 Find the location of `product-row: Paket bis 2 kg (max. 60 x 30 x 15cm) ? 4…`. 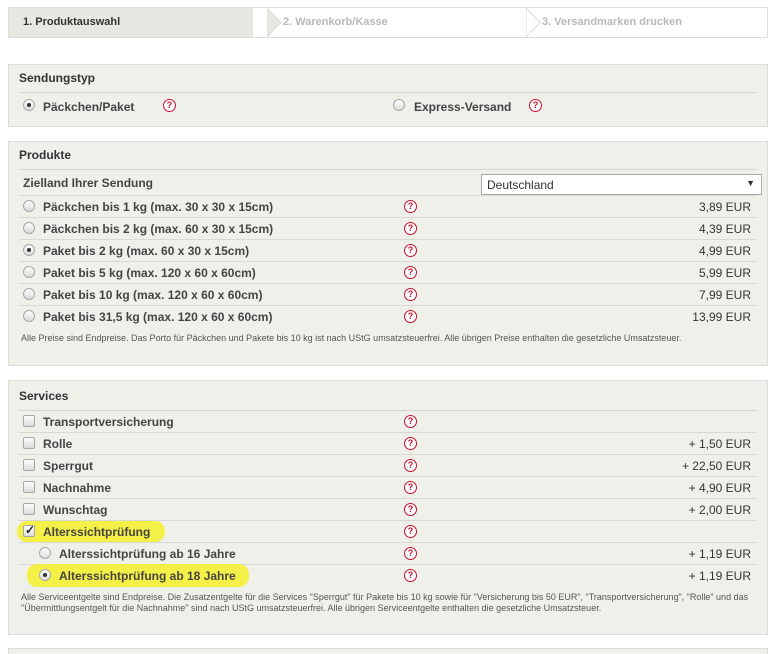

product-row: Paket bis 2 kg (max. 60 x 30 x 15cm) ? 4… is located at coordinates (388, 251).